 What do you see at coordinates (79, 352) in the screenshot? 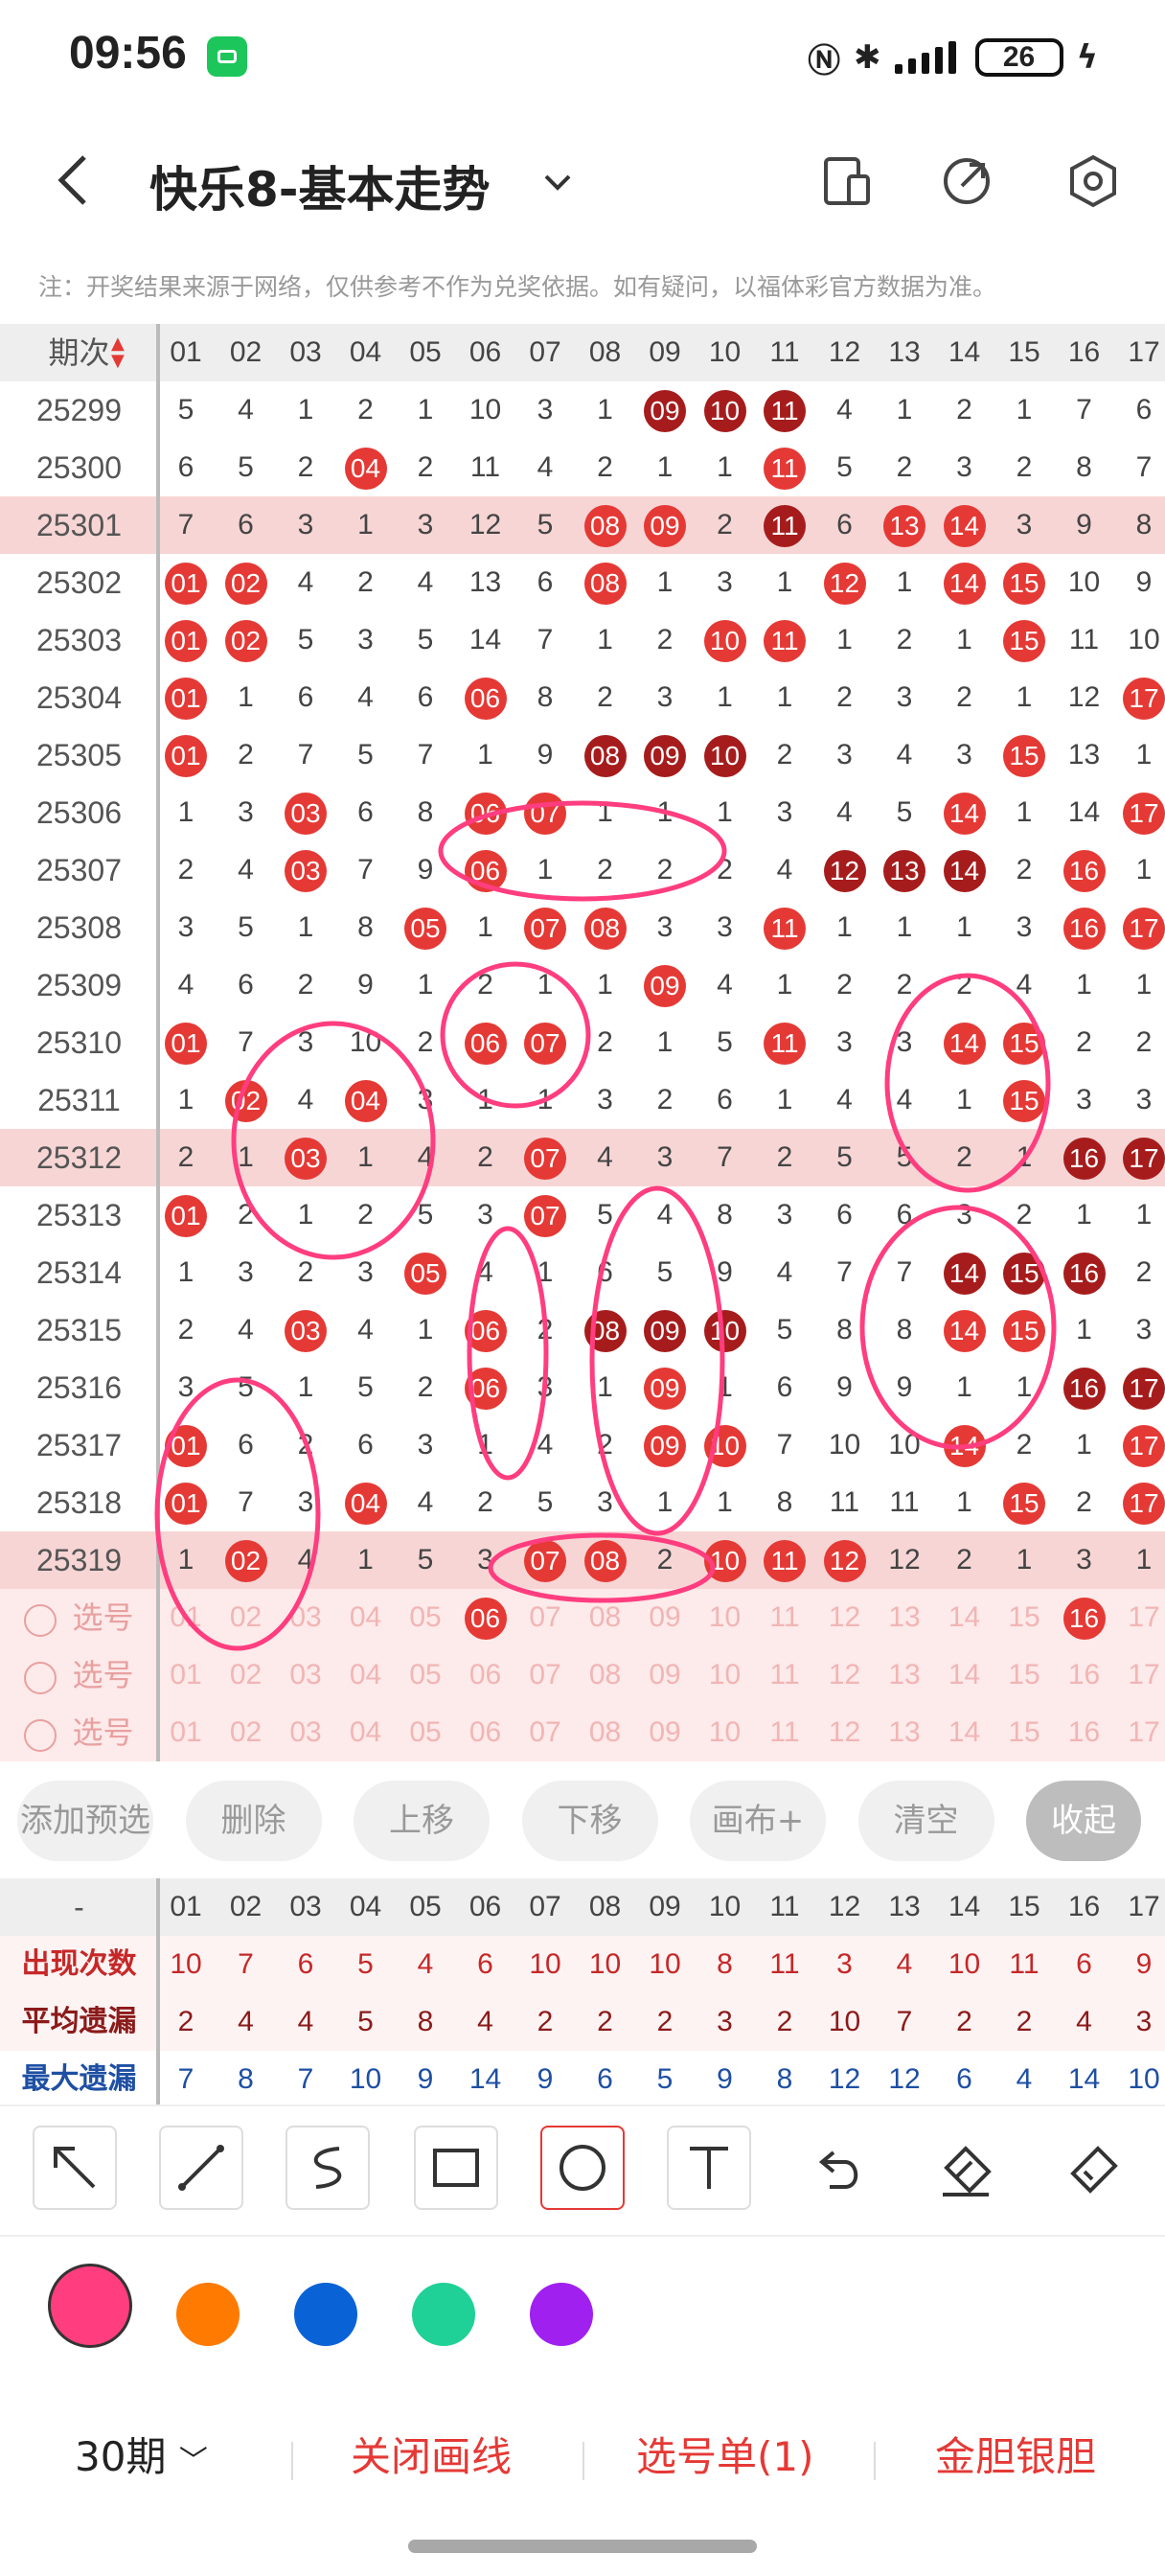
I see `period-header: 期次` at bounding box center [79, 352].